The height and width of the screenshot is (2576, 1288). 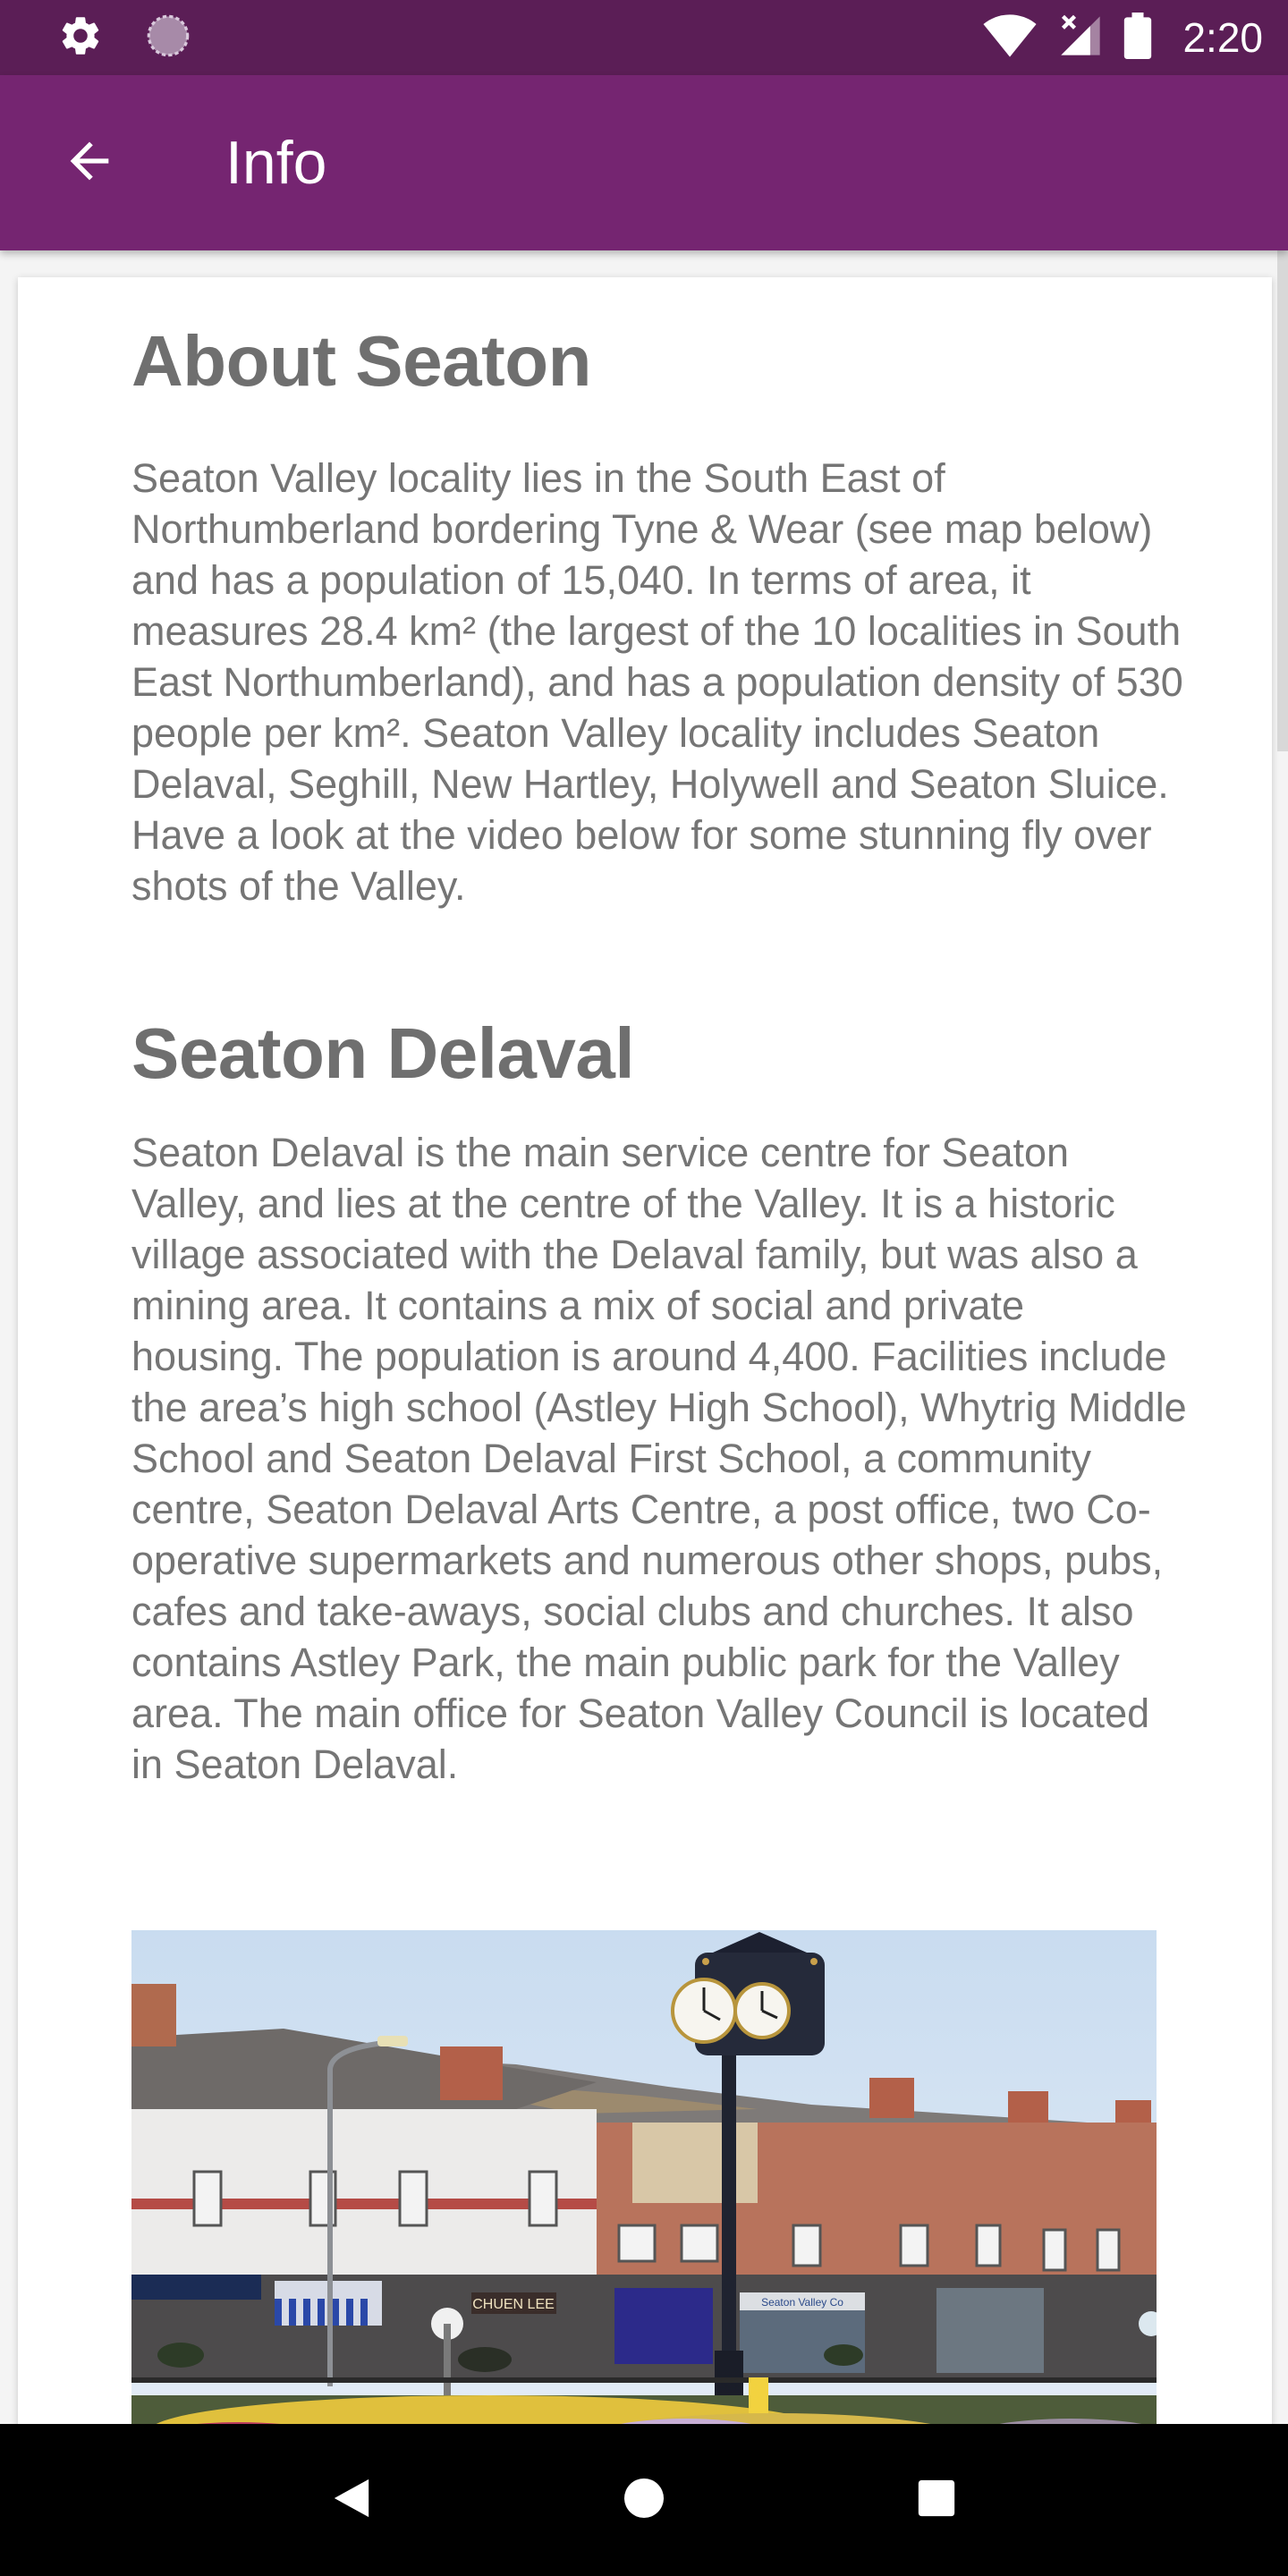 I want to click on scrollbar, so click(x=1282, y=500).